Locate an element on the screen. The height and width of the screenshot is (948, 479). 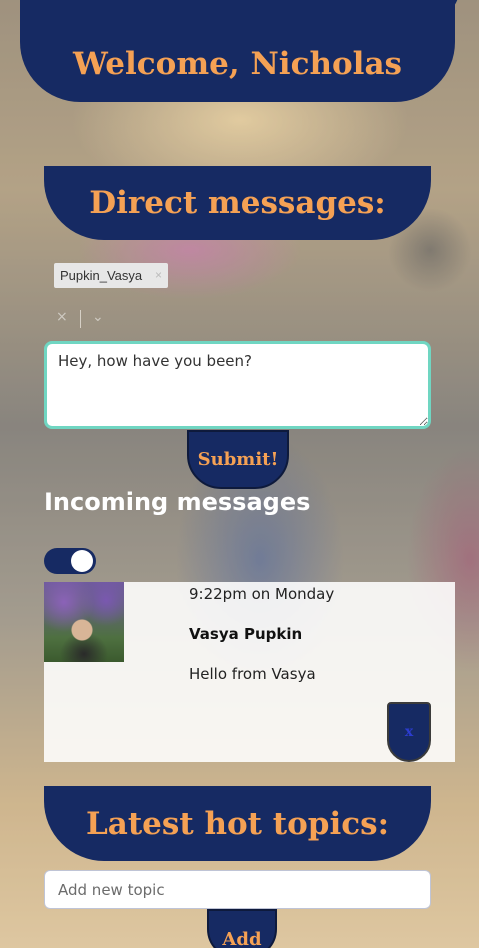
submit-button: Submit! is located at coordinates (238, 459).